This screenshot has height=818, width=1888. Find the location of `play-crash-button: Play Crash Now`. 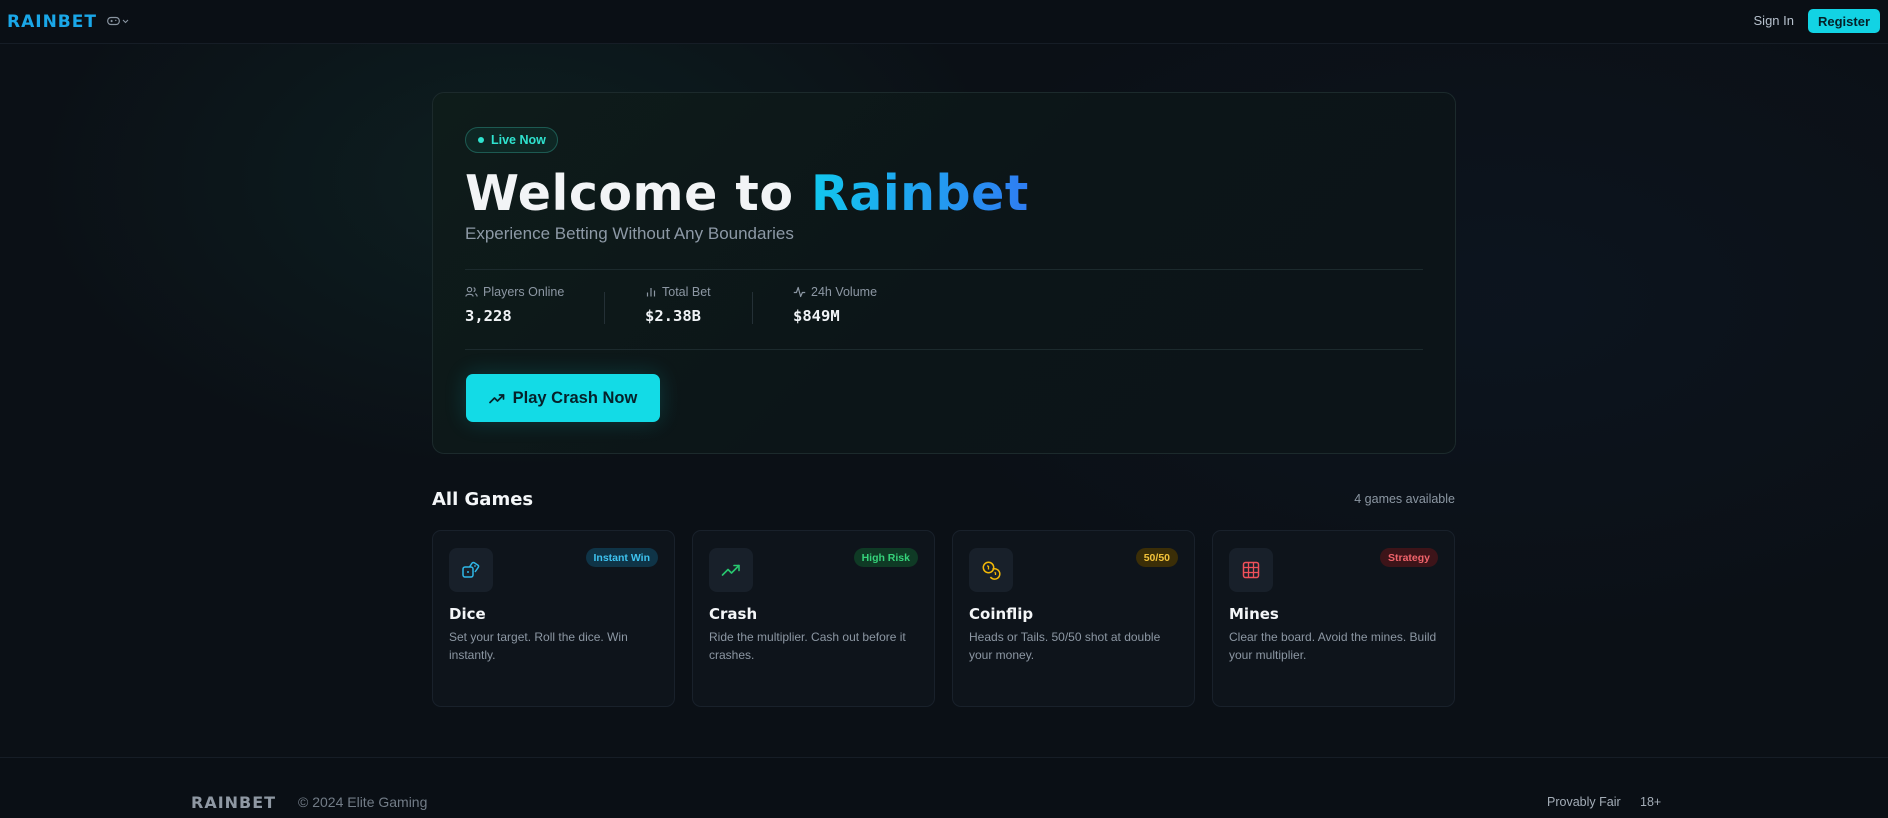

play-crash-button: Play Crash Now is located at coordinates (563, 398).